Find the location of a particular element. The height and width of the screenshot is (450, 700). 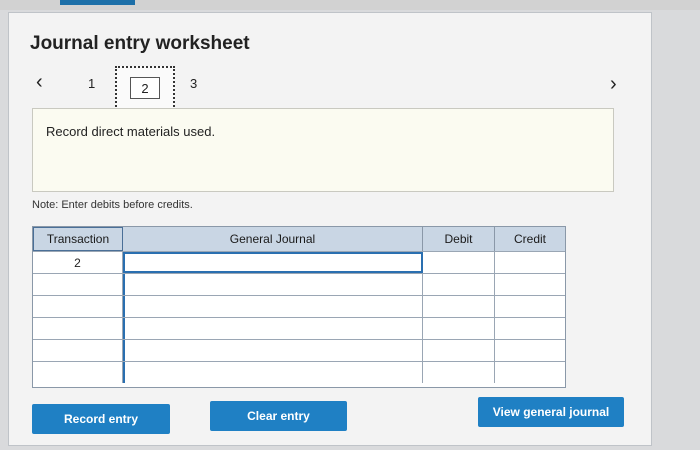

table-row: 2 is located at coordinates (299, 262).